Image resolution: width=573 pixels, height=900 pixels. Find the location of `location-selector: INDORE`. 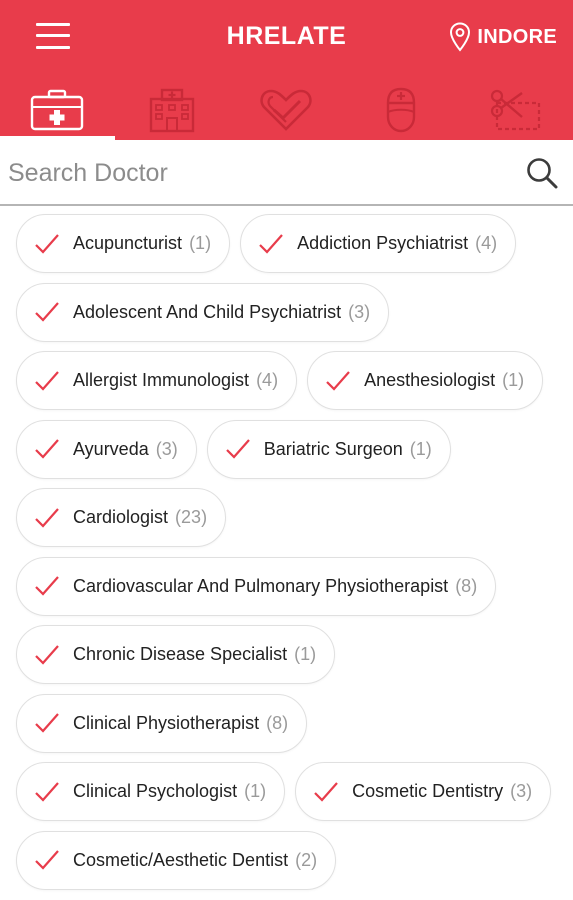

location-selector: INDORE is located at coordinates (503, 37).